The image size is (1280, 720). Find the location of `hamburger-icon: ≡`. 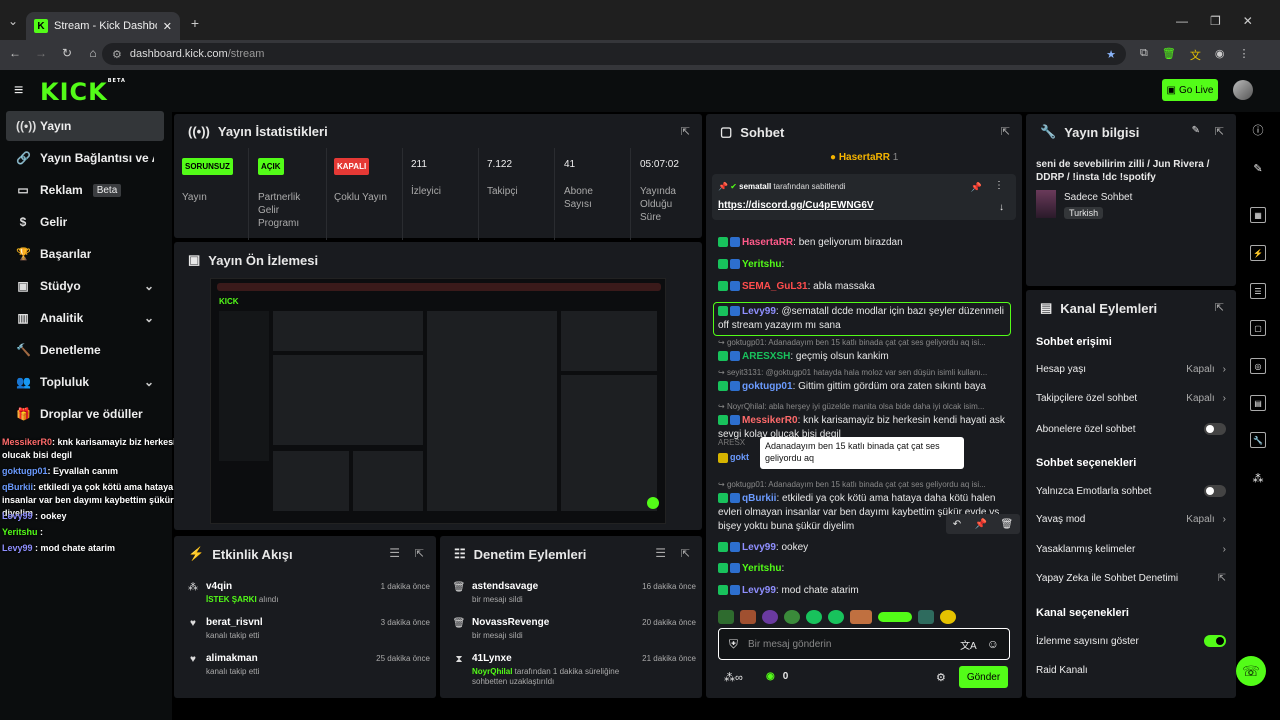

hamburger-icon: ≡ is located at coordinates (18, 91).